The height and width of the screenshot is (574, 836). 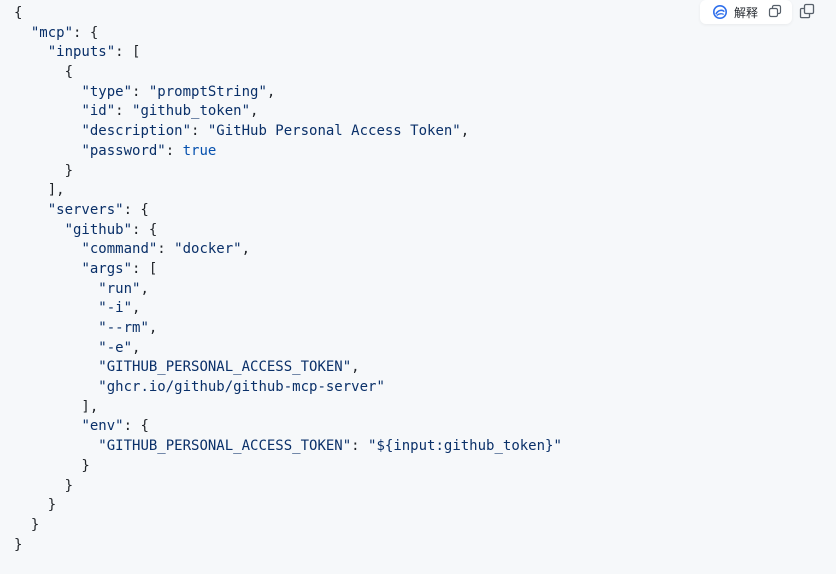 I want to click on code-line: "env": {, so click(x=115, y=426).